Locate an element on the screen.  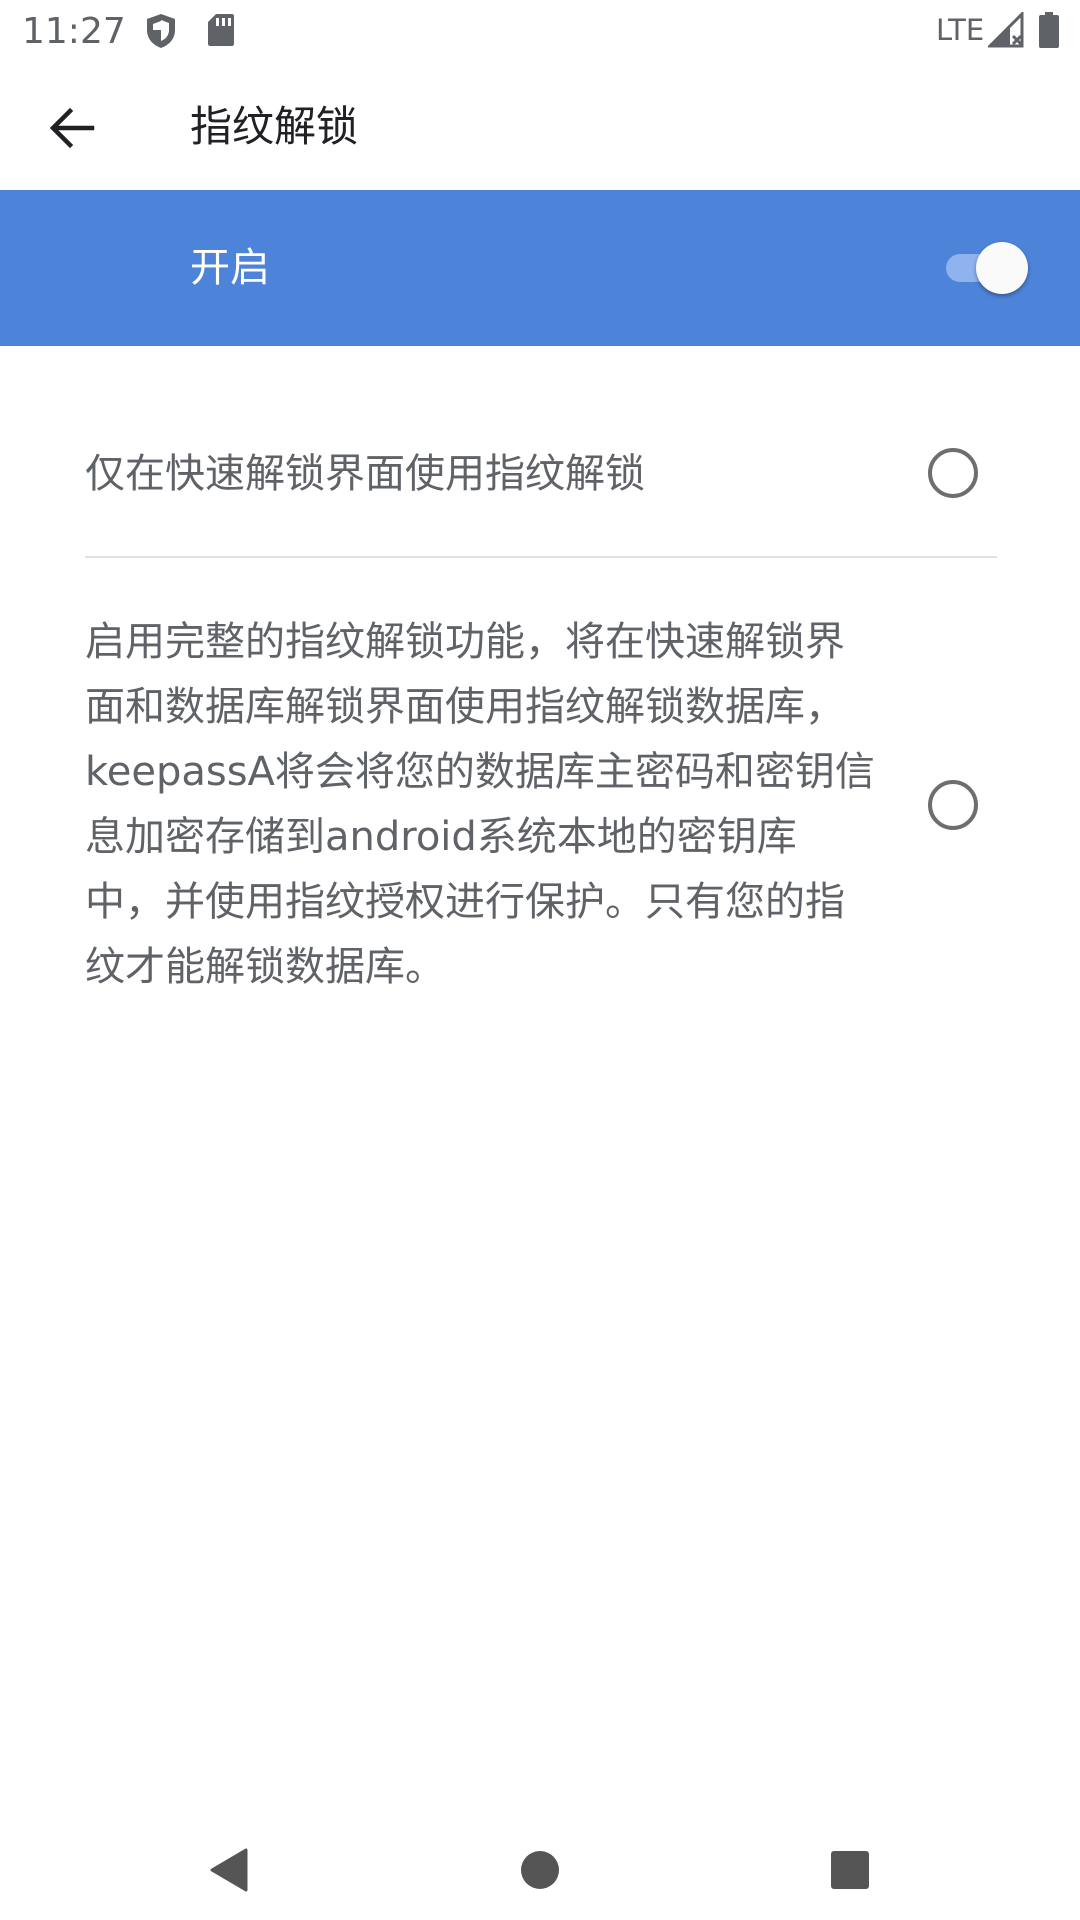
nav-recents-icon is located at coordinates (850, 1870).